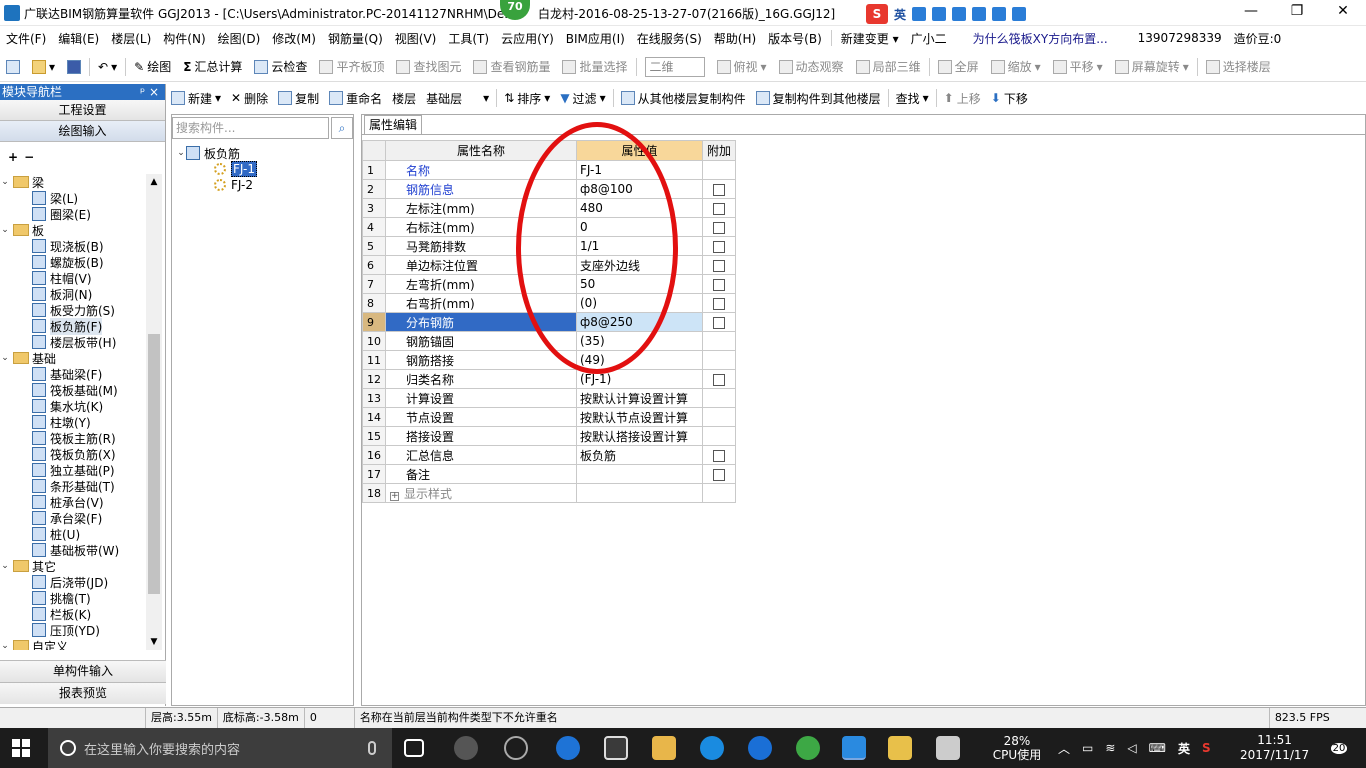  Describe the element at coordinates (1258, 38) in the screenshot. I see `price-beans: 造价豆:0` at that location.